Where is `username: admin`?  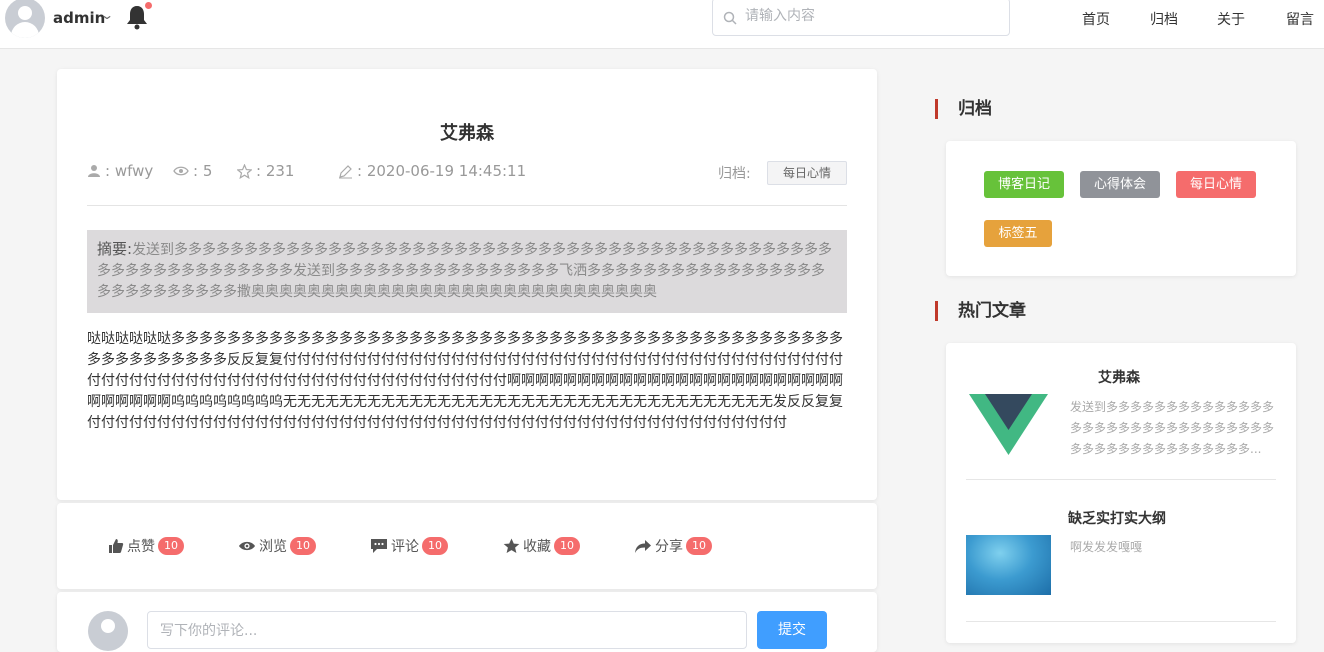
username: admin is located at coordinates (79, 18).